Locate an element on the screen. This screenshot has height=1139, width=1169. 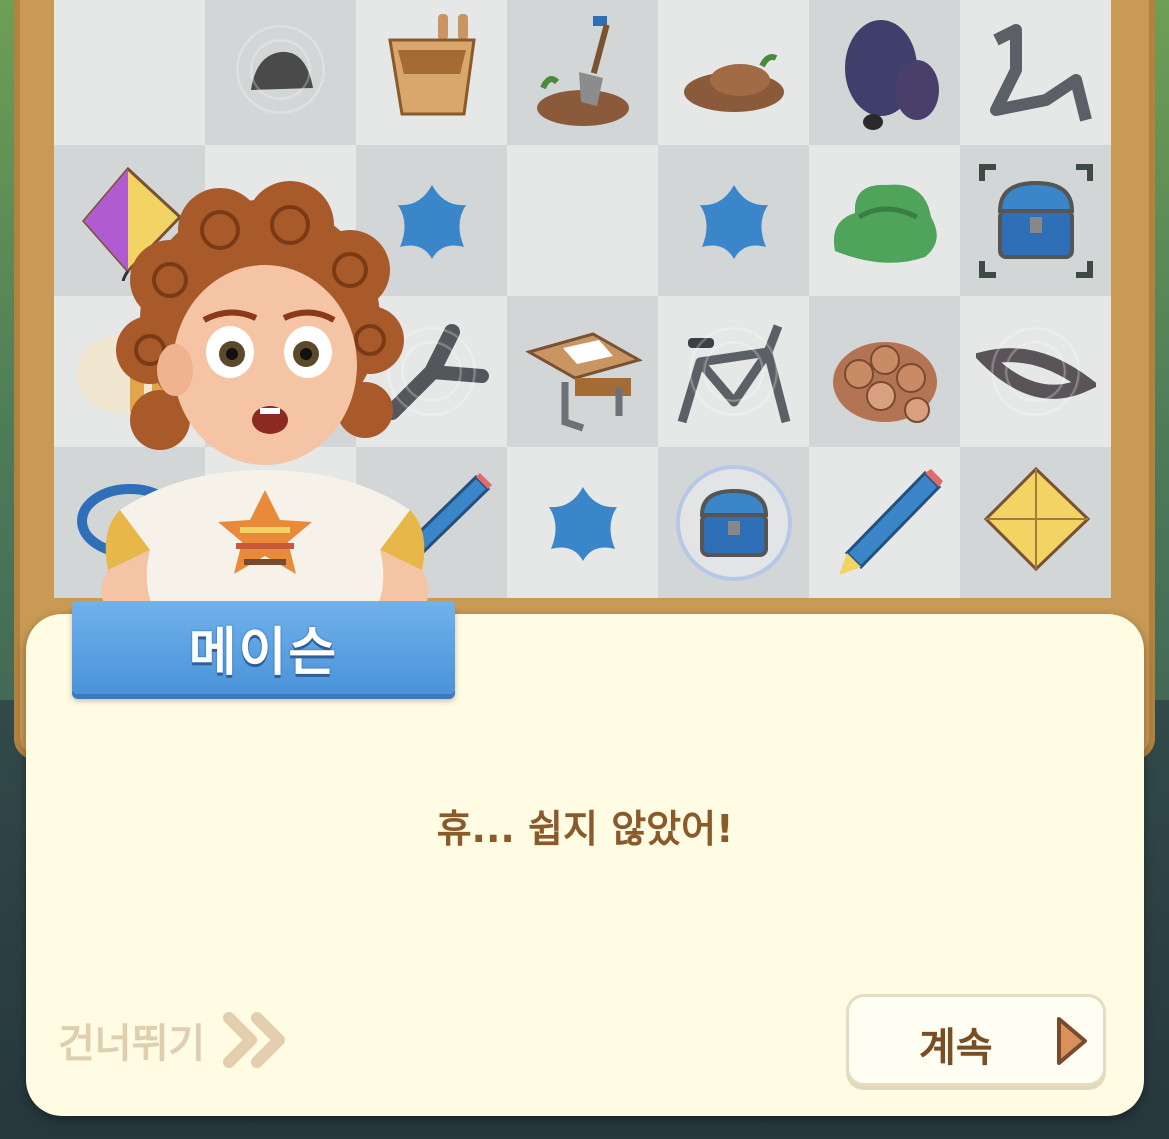
egg-icon is located at coordinates (891, 74).